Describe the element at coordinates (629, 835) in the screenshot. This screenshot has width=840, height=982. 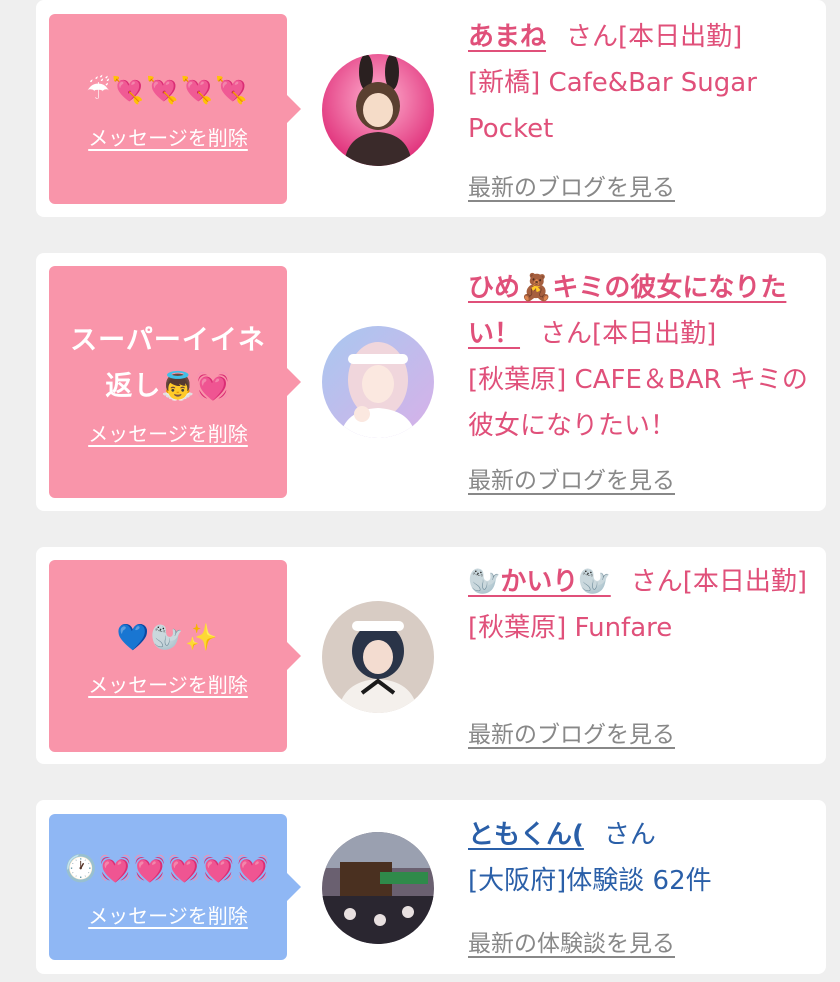
I see `user-suffix: さん` at that location.